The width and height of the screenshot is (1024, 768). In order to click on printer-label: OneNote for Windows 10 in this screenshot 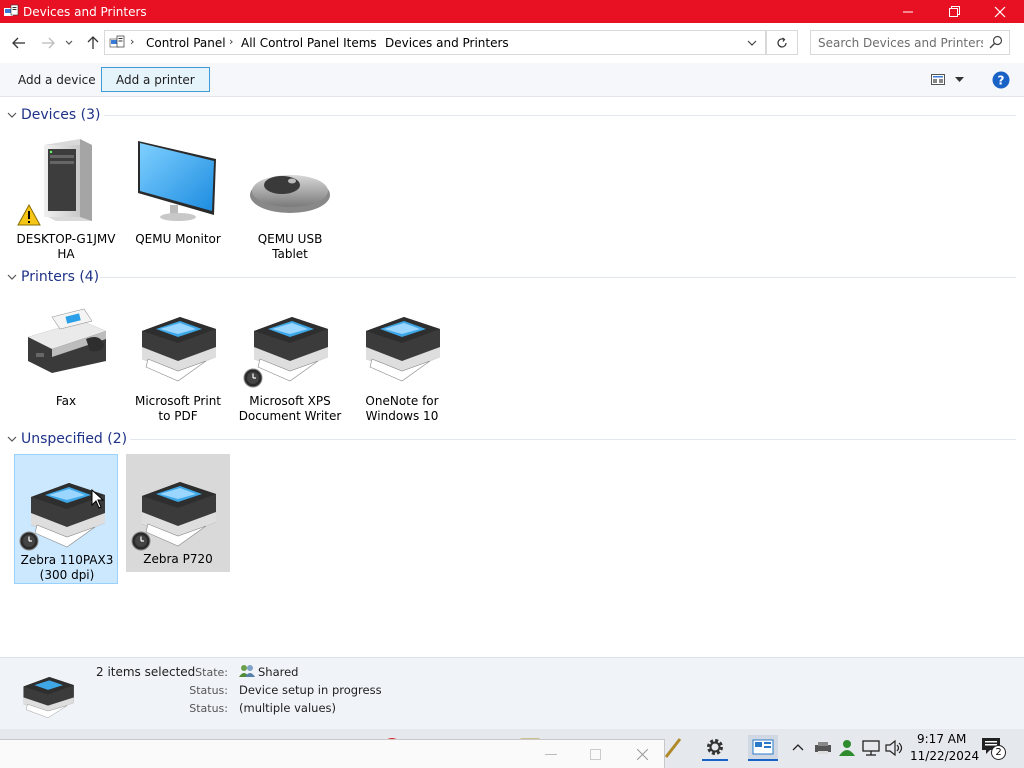, I will do `click(402, 409)`.